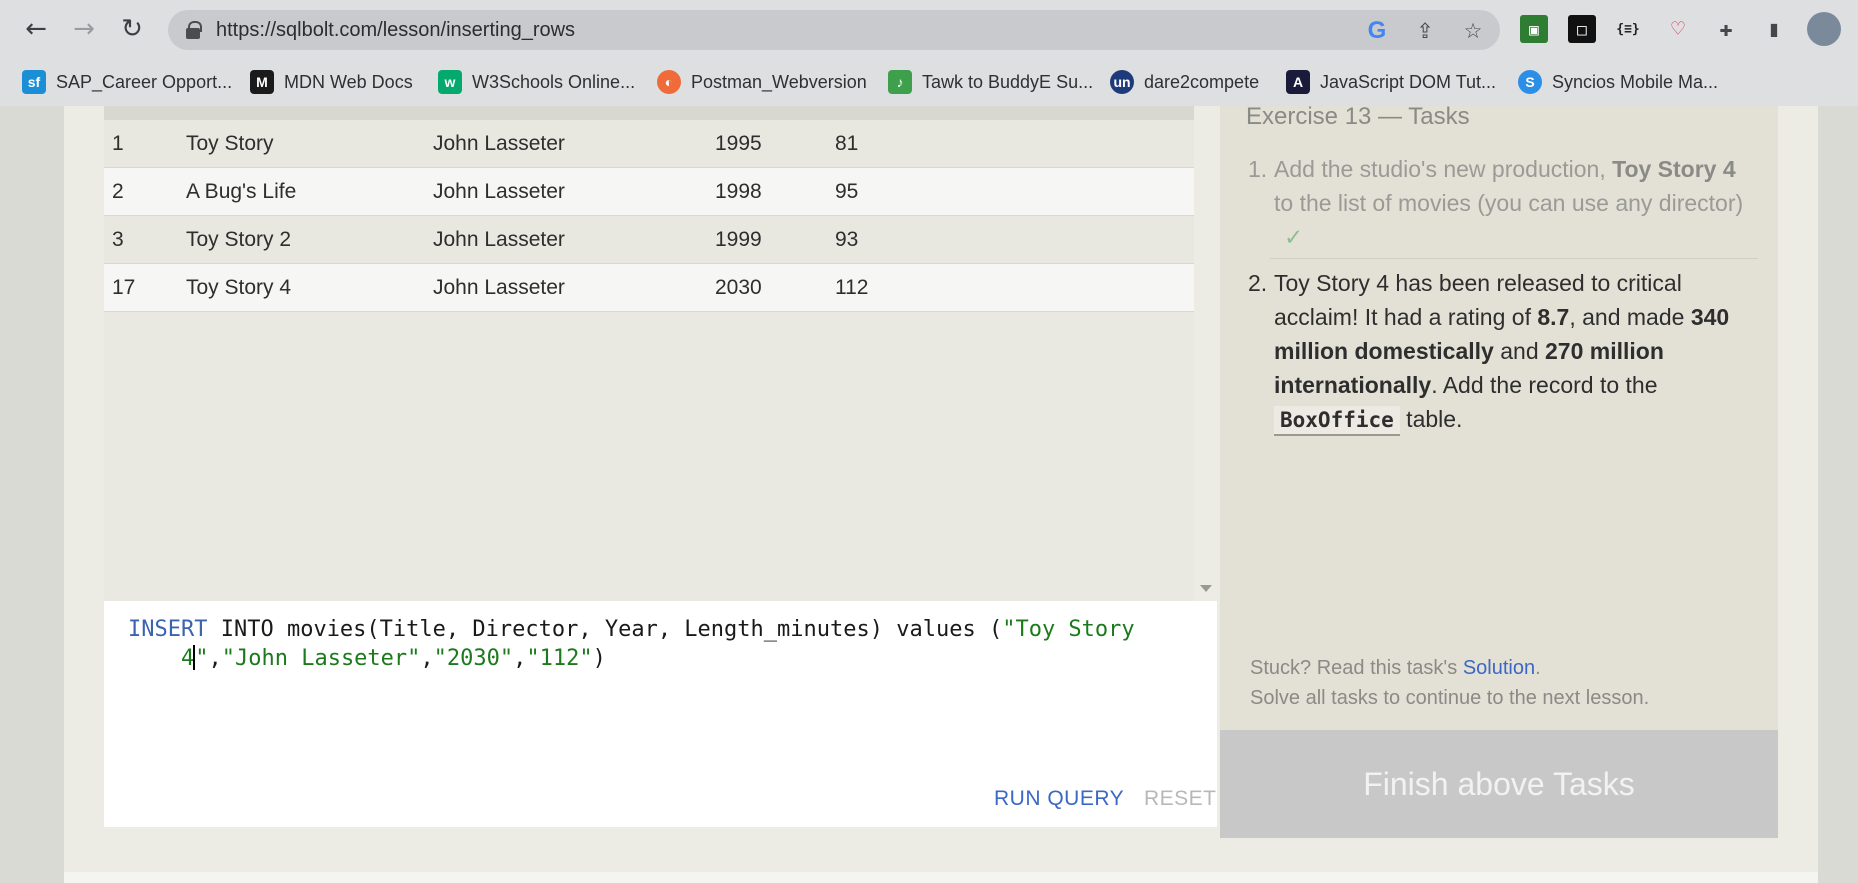 The image size is (1858, 883). What do you see at coordinates (1544, 385) in the screenshot?
I see `task-text-part: . Add the record to the` at bounding box center [1544, 385].